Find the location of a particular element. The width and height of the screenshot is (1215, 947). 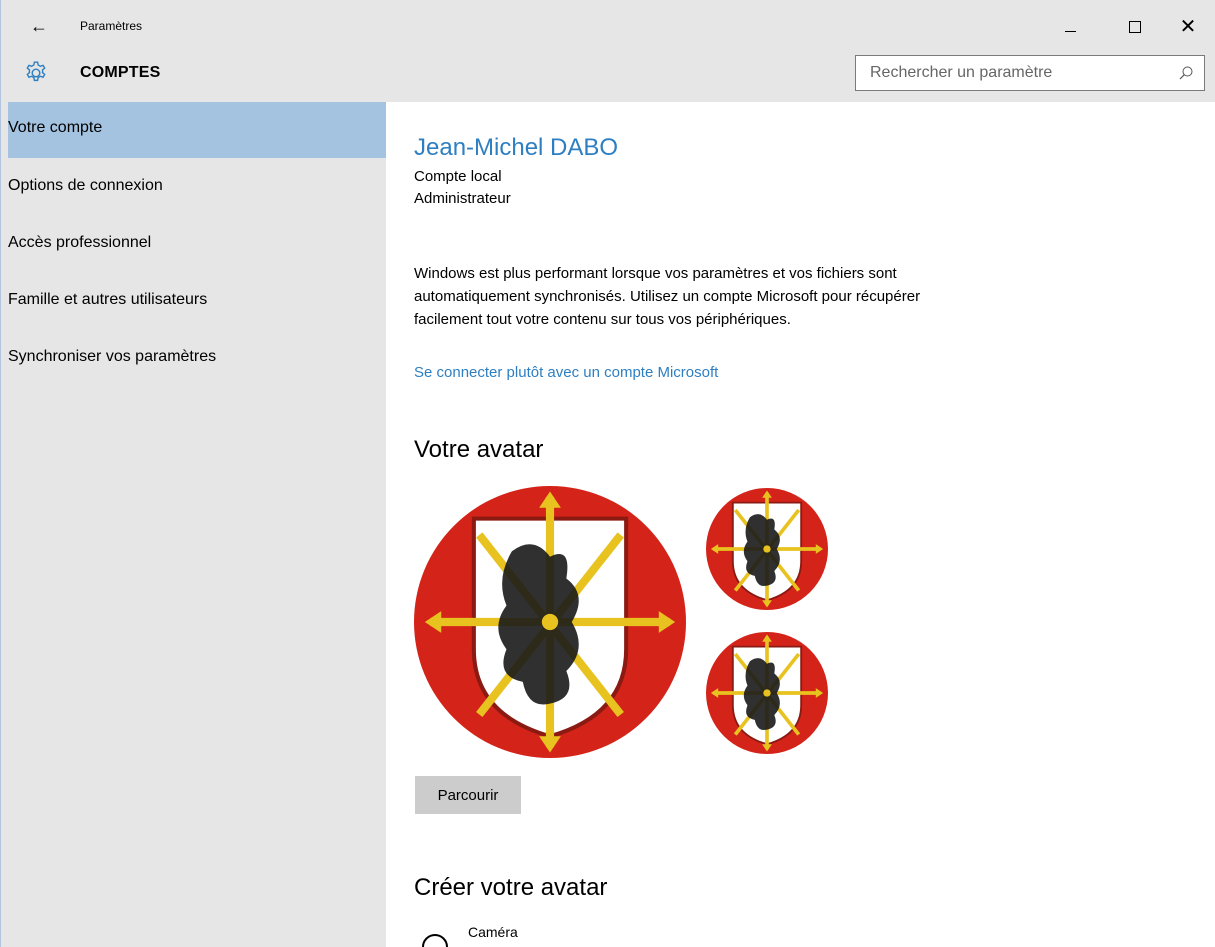

sidebar-item-famille: Famille et autres utilisateurs is located at coordinates (197, 302).